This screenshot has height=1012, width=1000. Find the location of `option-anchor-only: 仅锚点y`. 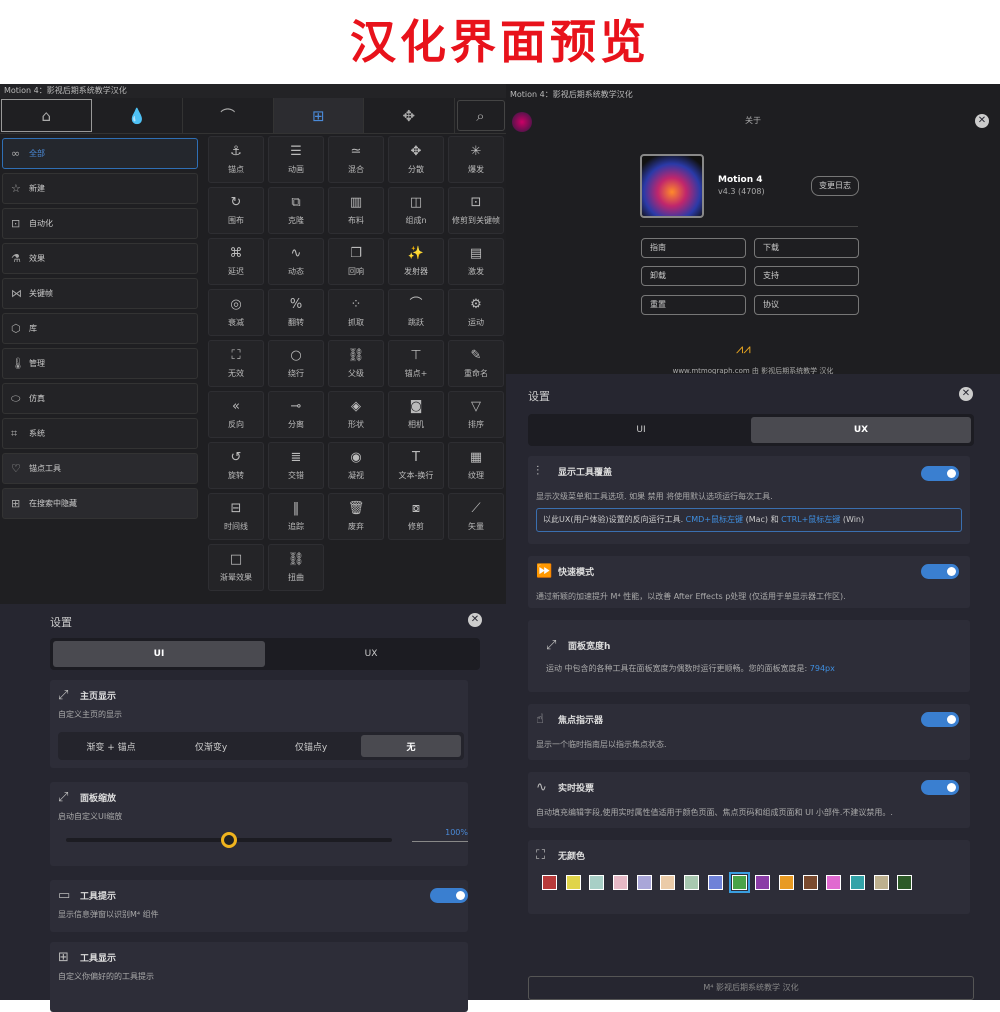

option-anchor-only: 仅锚点y is located at coordinates (311, 746).